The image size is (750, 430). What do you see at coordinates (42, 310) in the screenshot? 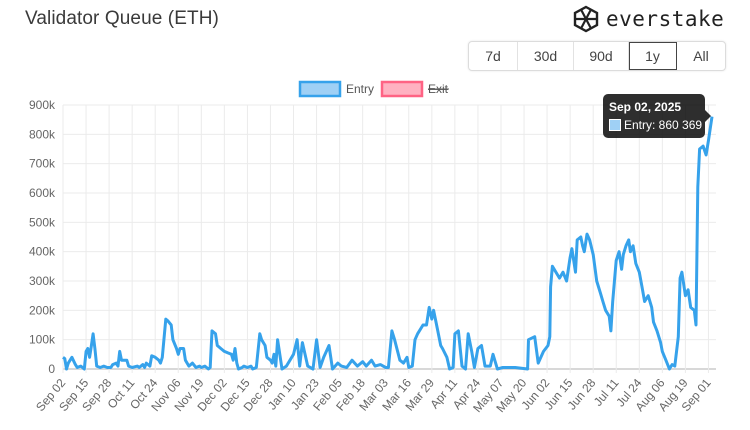
I see `y-tick-label: 200k` at bounding box center [42, 310].